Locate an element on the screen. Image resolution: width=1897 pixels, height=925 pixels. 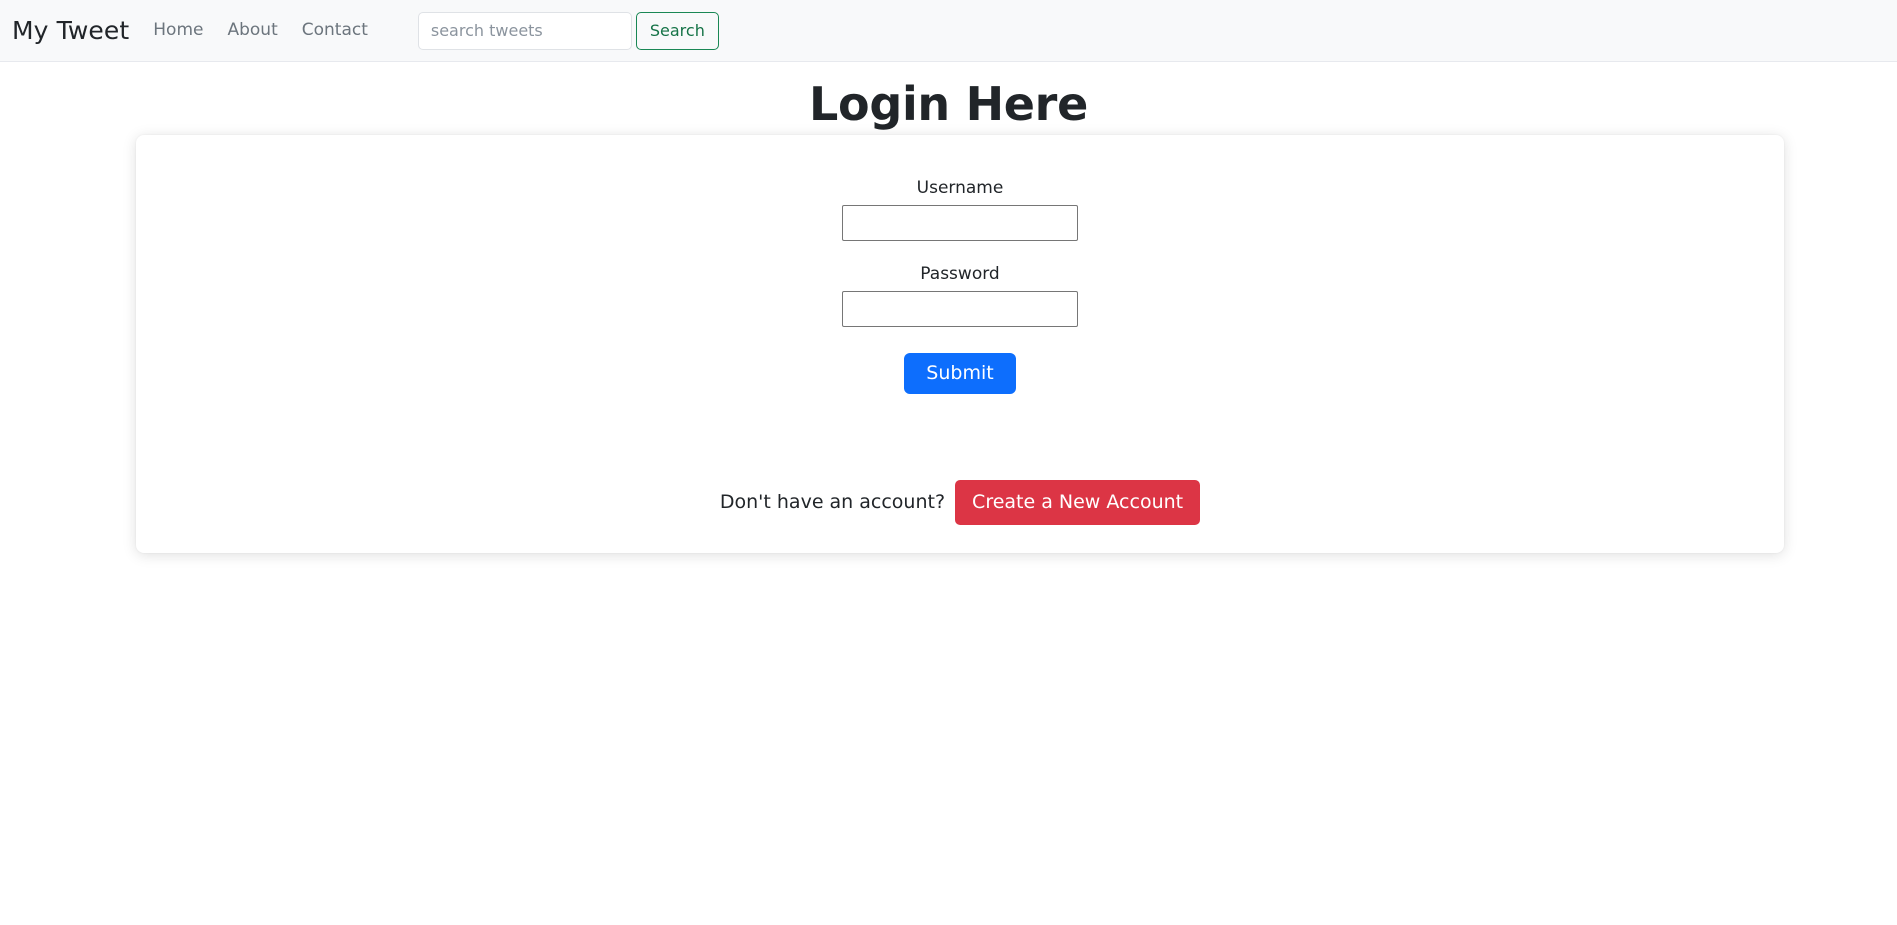
nav-link-about: About is located at coordinates (252, 30).